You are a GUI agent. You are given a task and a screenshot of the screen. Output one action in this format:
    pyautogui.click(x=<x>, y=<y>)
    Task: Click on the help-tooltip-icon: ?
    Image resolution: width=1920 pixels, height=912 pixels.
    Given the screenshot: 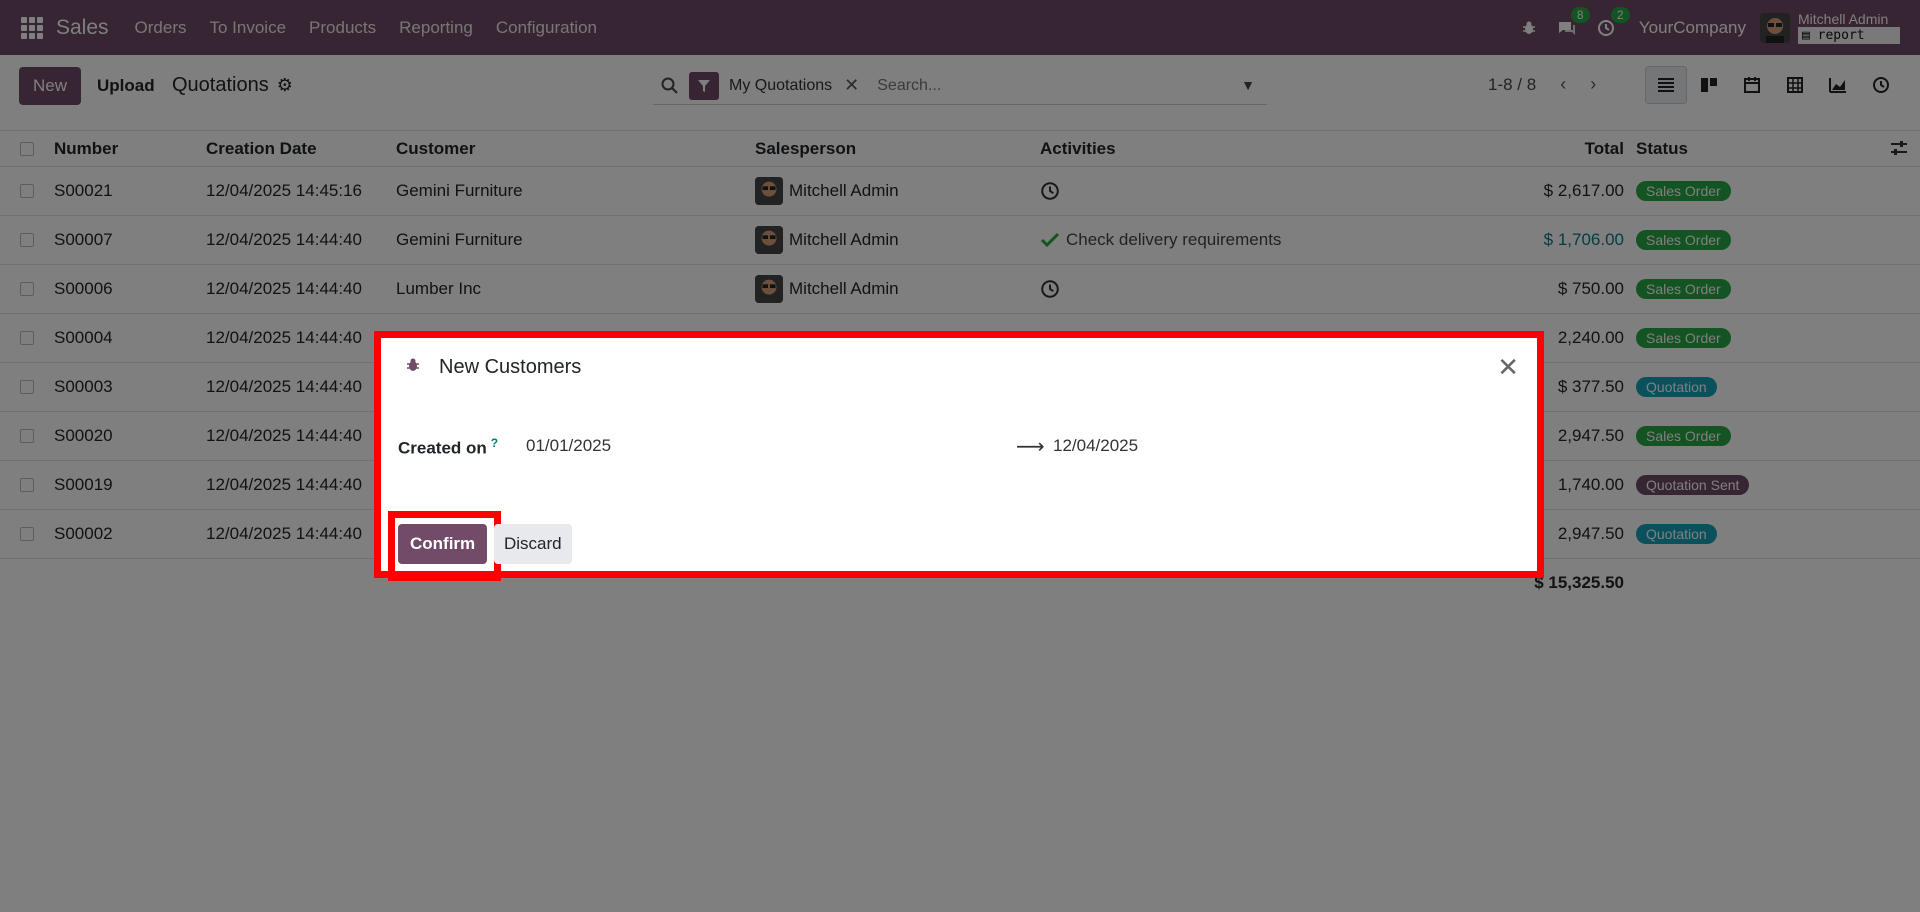 What is the action you would take?
    pyautogui.click(x=494, y=443)
    